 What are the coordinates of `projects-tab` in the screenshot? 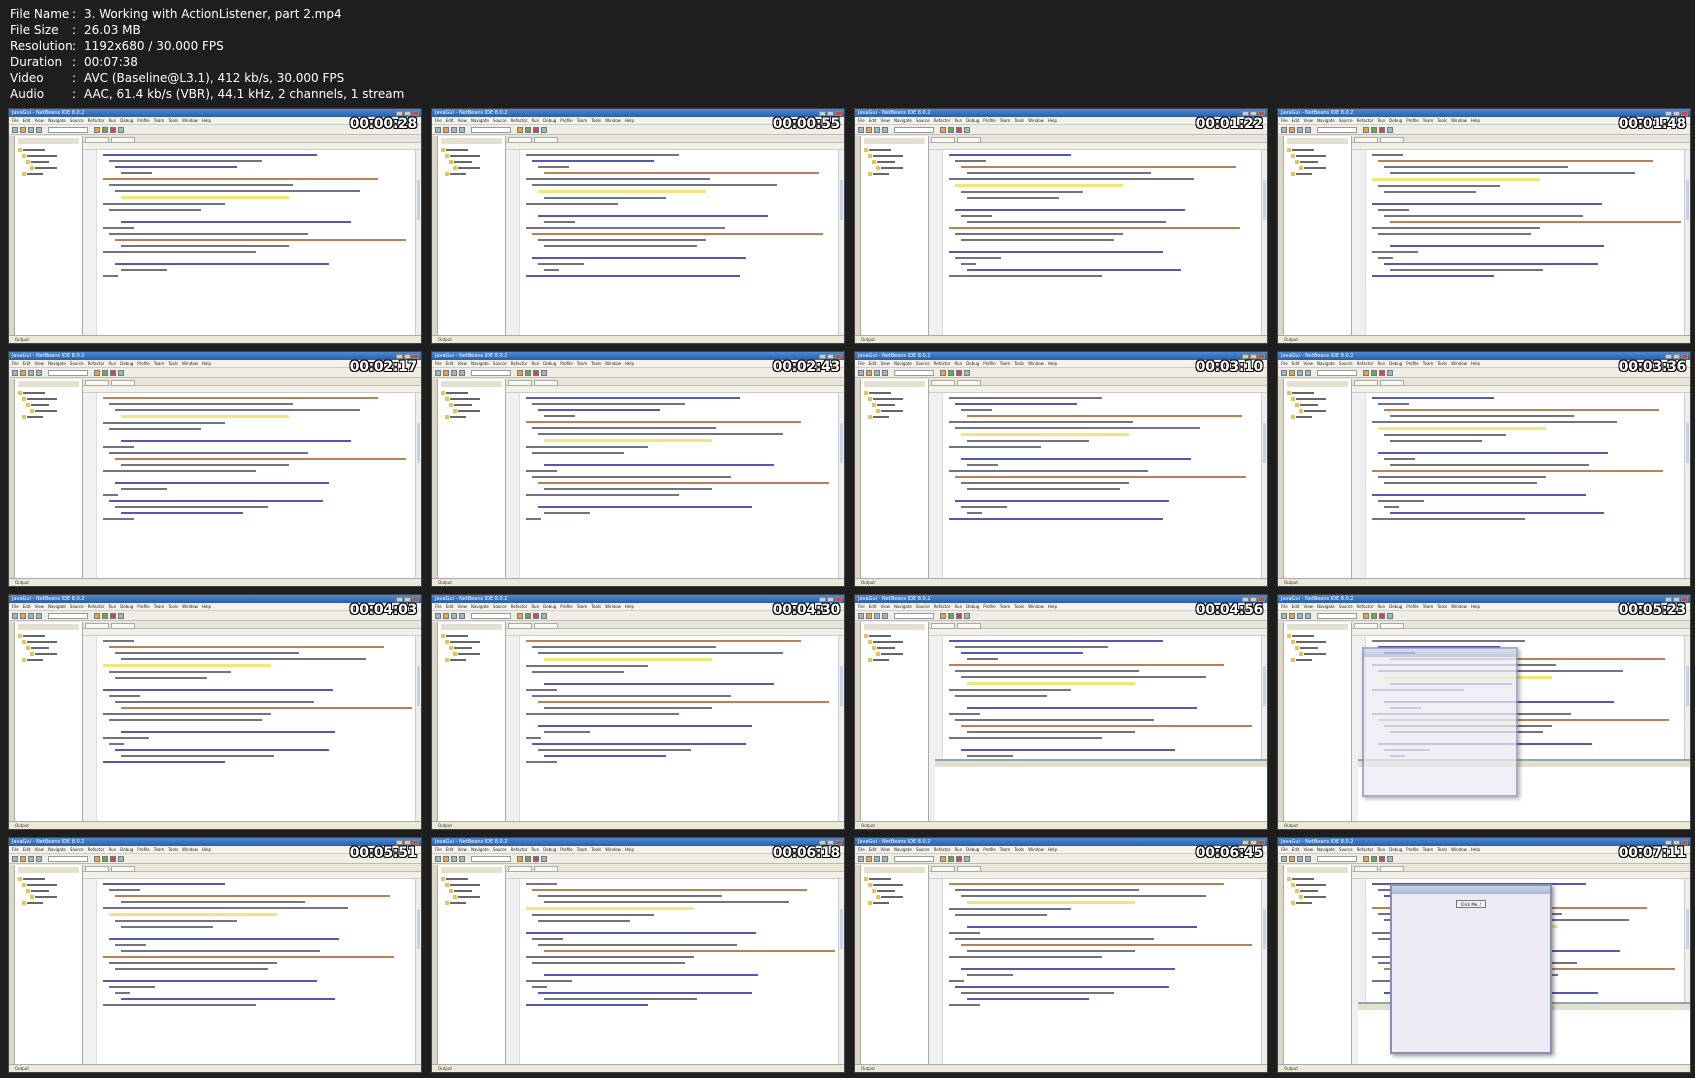 It's located at (894, 384).